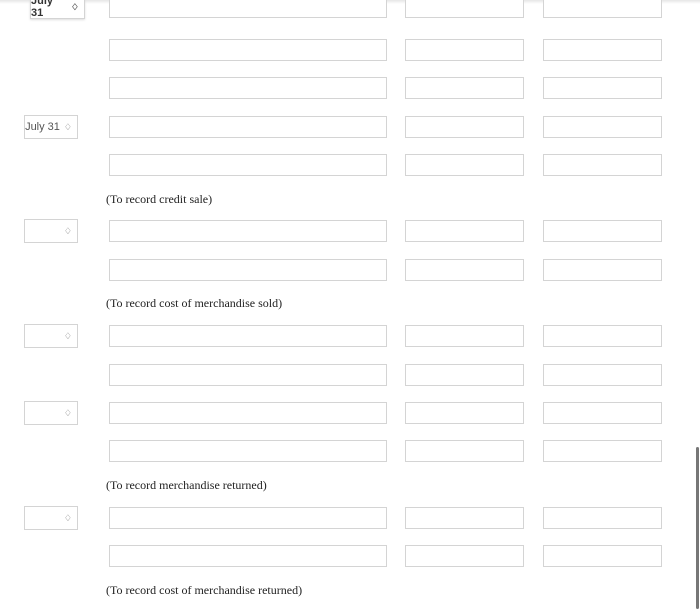 This screenshot has width=700, height=609. What do you see at coordinates (186, 485) in the screenshot?
I see `entry-note: (To record merchandise returned)` at bounding box center [186, 485].